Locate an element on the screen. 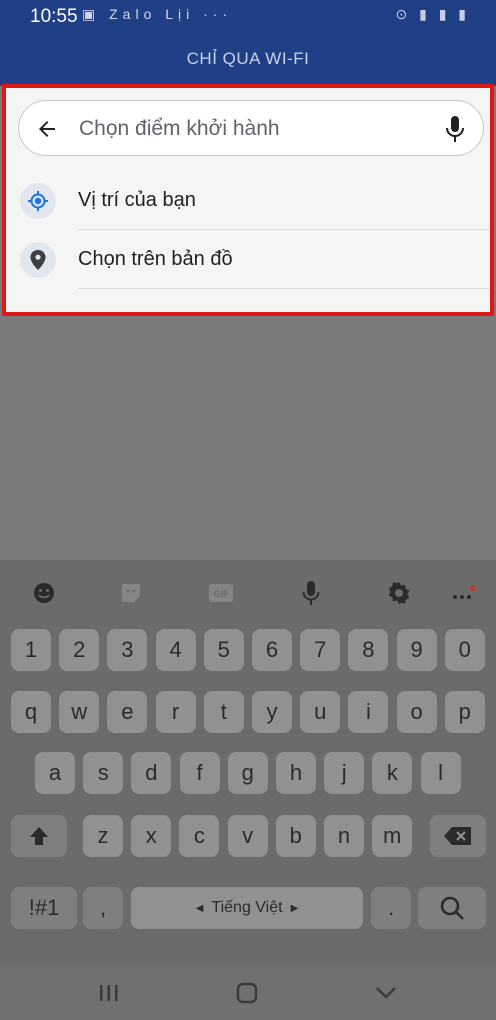  shift-icon is located at coordinates (39, 836).